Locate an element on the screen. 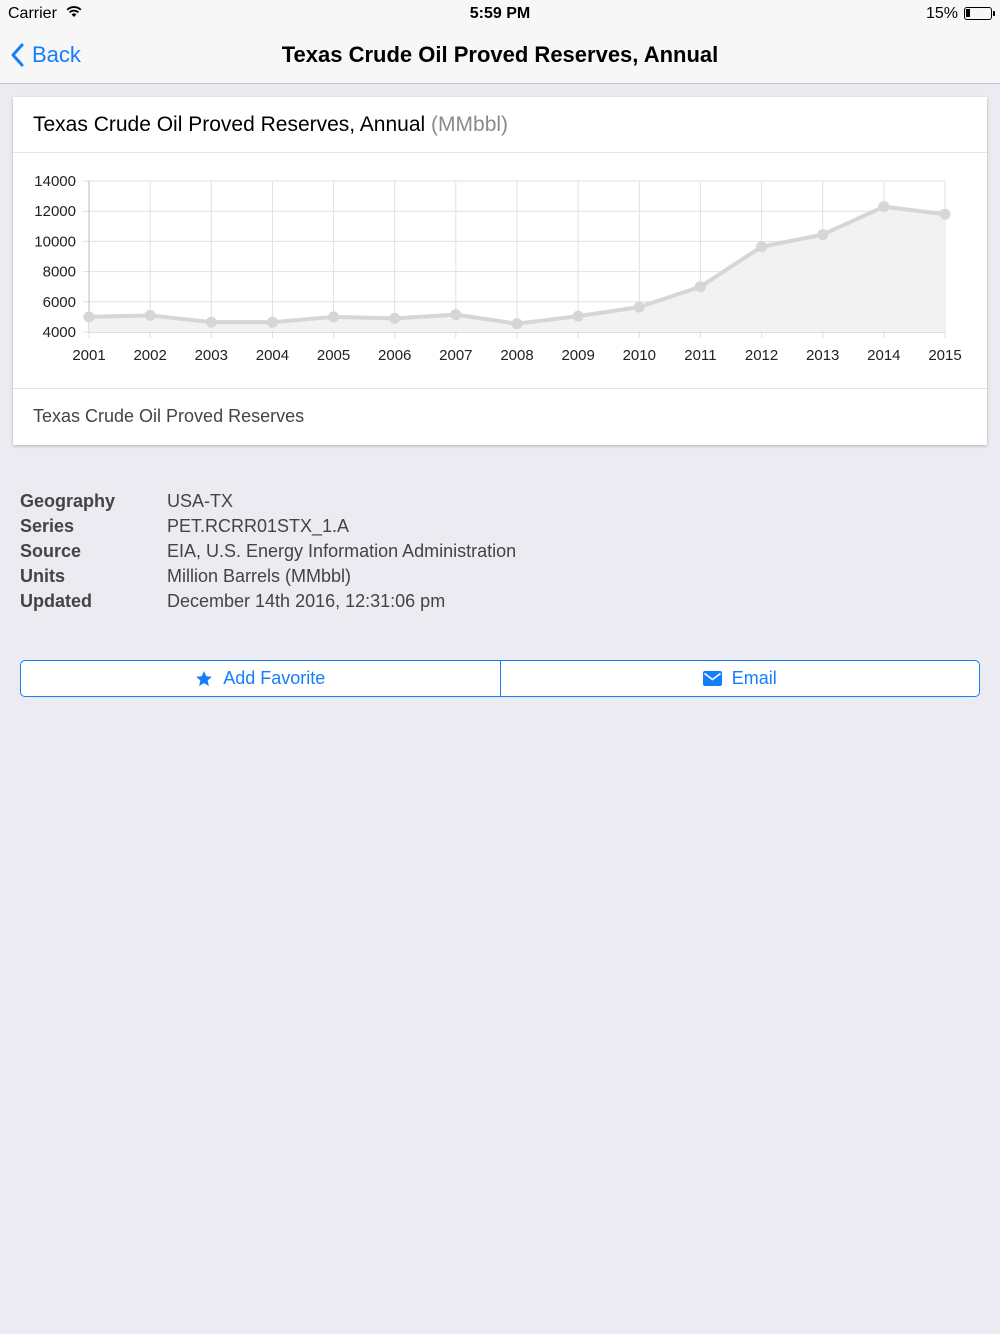 This screenshot has width=1000, height=1334. x-tick-label: 2013 is located at coordinates (822, 355).